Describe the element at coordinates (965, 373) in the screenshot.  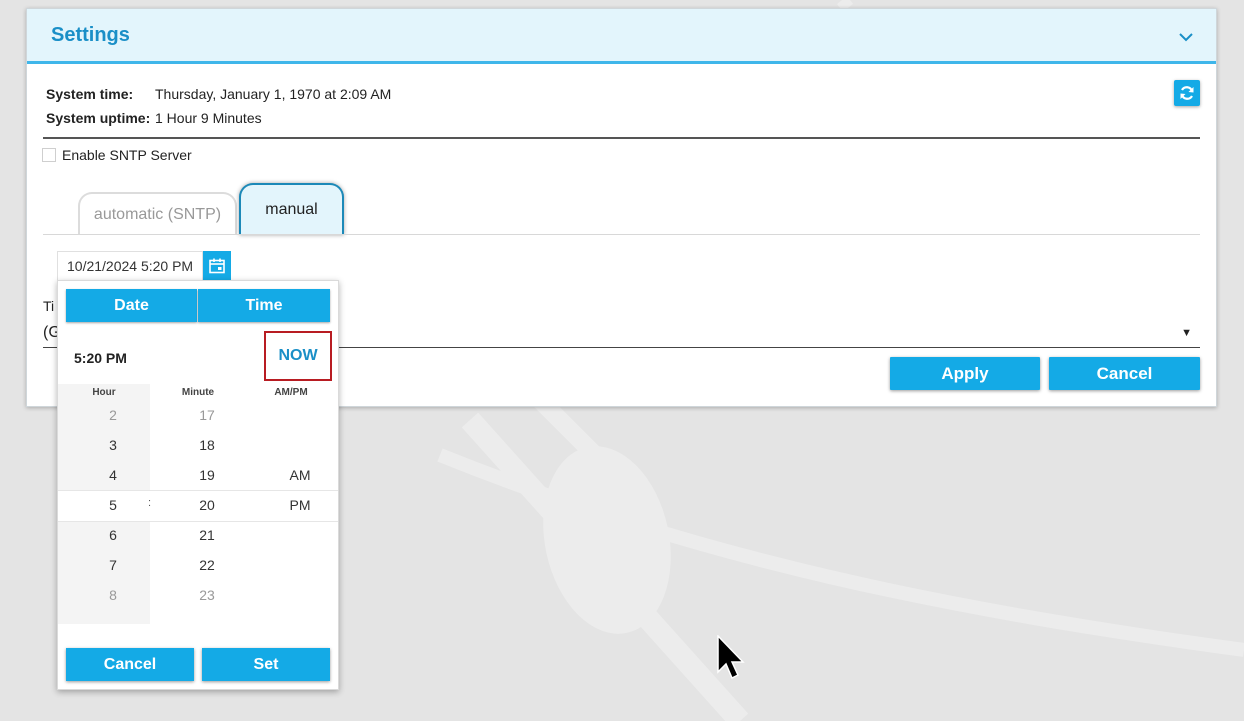
I see `apply-button: Apply` at that location.